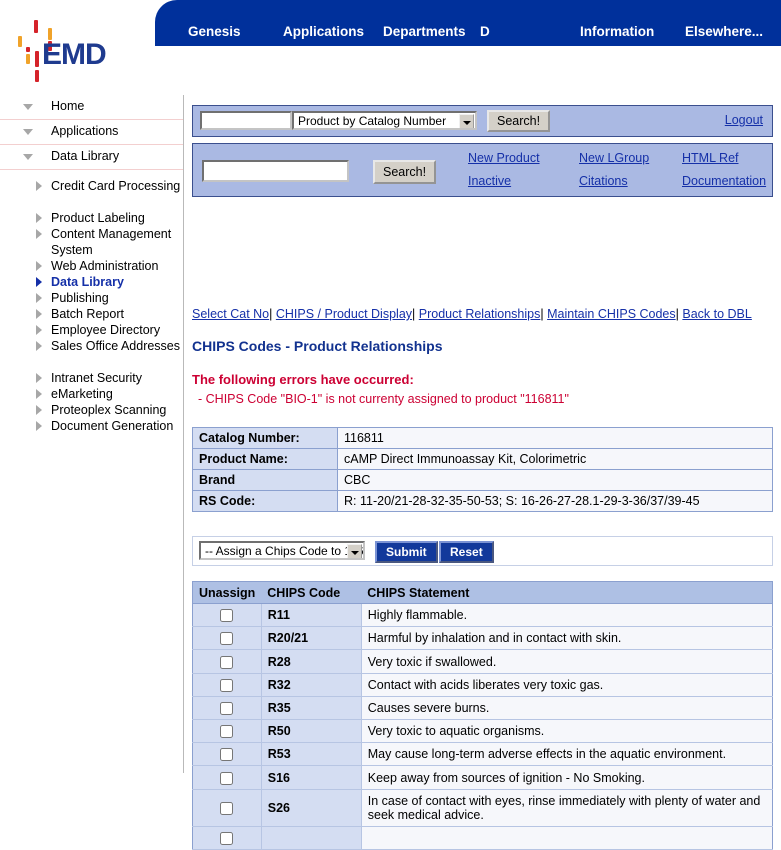  Describe the element at coordinates (323, 31) in the screenshot. I see `nav-item-applications: Applications` at that location.